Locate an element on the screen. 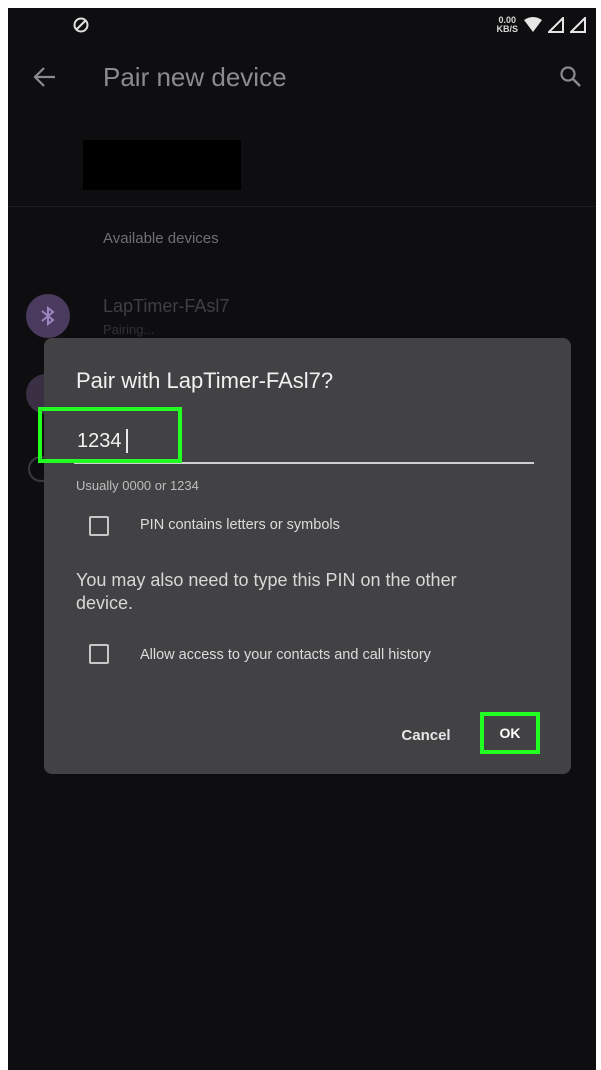 Image resolution: width=601 pixels, height=1070 pixels. page-title: Pair new device is located at coordinates (195, 77).